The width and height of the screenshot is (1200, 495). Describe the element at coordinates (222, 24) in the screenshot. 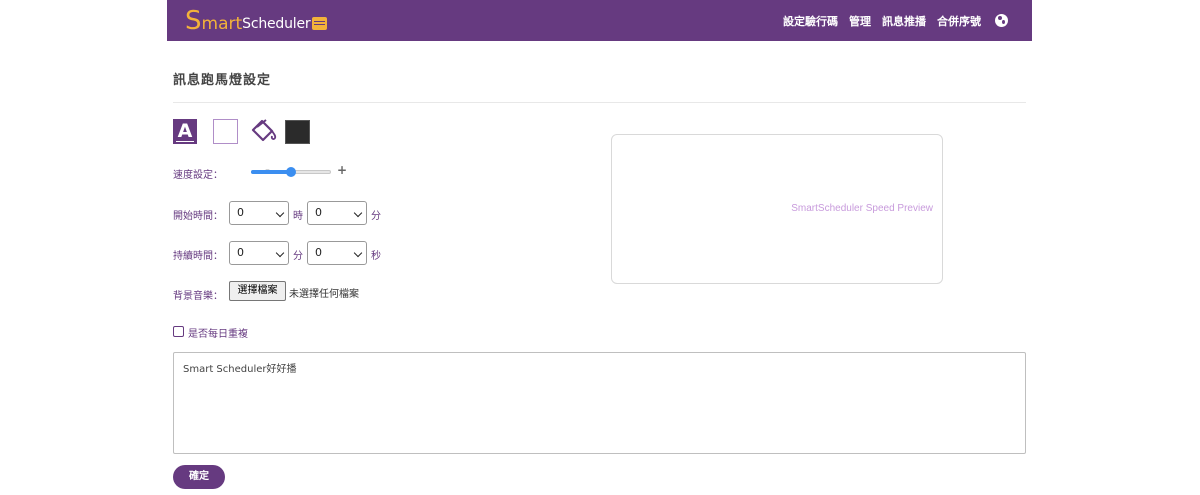

I see `logo-text-mart: mart` at that location.